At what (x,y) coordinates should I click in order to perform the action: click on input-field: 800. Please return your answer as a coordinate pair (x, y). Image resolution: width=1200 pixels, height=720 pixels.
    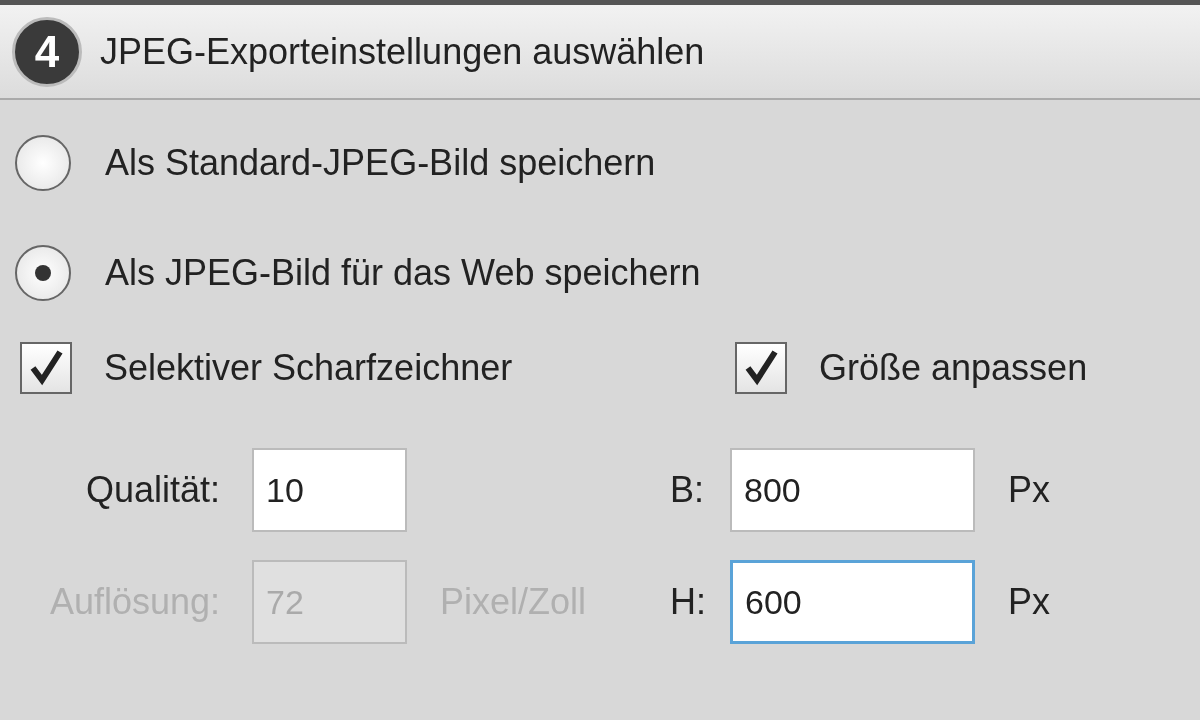
    Looking at the image, I should click on (852, 490).